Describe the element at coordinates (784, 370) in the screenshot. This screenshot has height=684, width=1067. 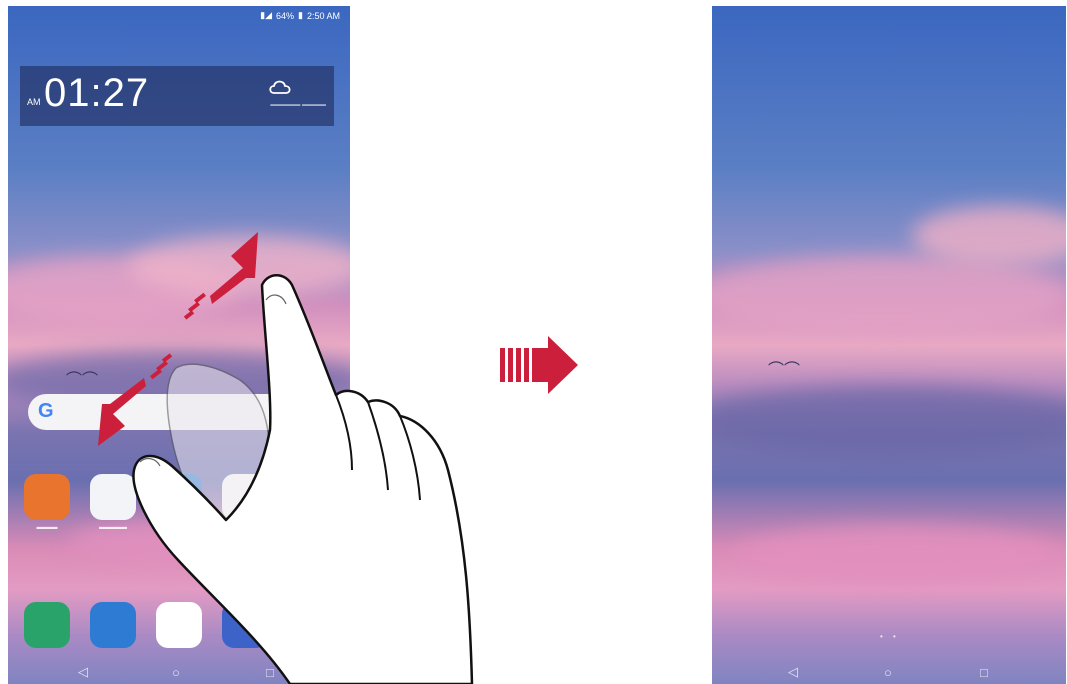
I see `bird-icon: ⌒⌒` at that location.